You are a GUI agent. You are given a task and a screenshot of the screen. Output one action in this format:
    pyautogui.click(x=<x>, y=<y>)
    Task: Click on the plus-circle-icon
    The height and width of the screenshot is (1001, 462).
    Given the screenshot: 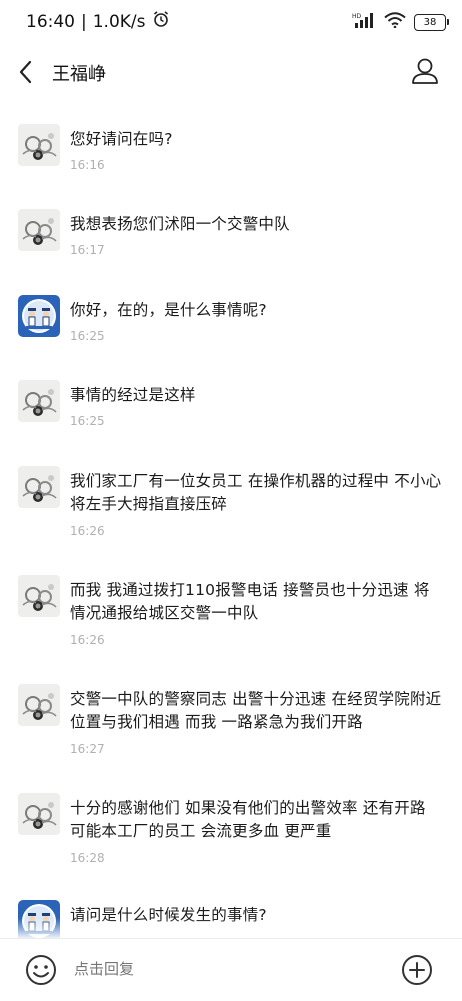 What is the action you would take?
    pyautogui.click(x=417, y=973)
    